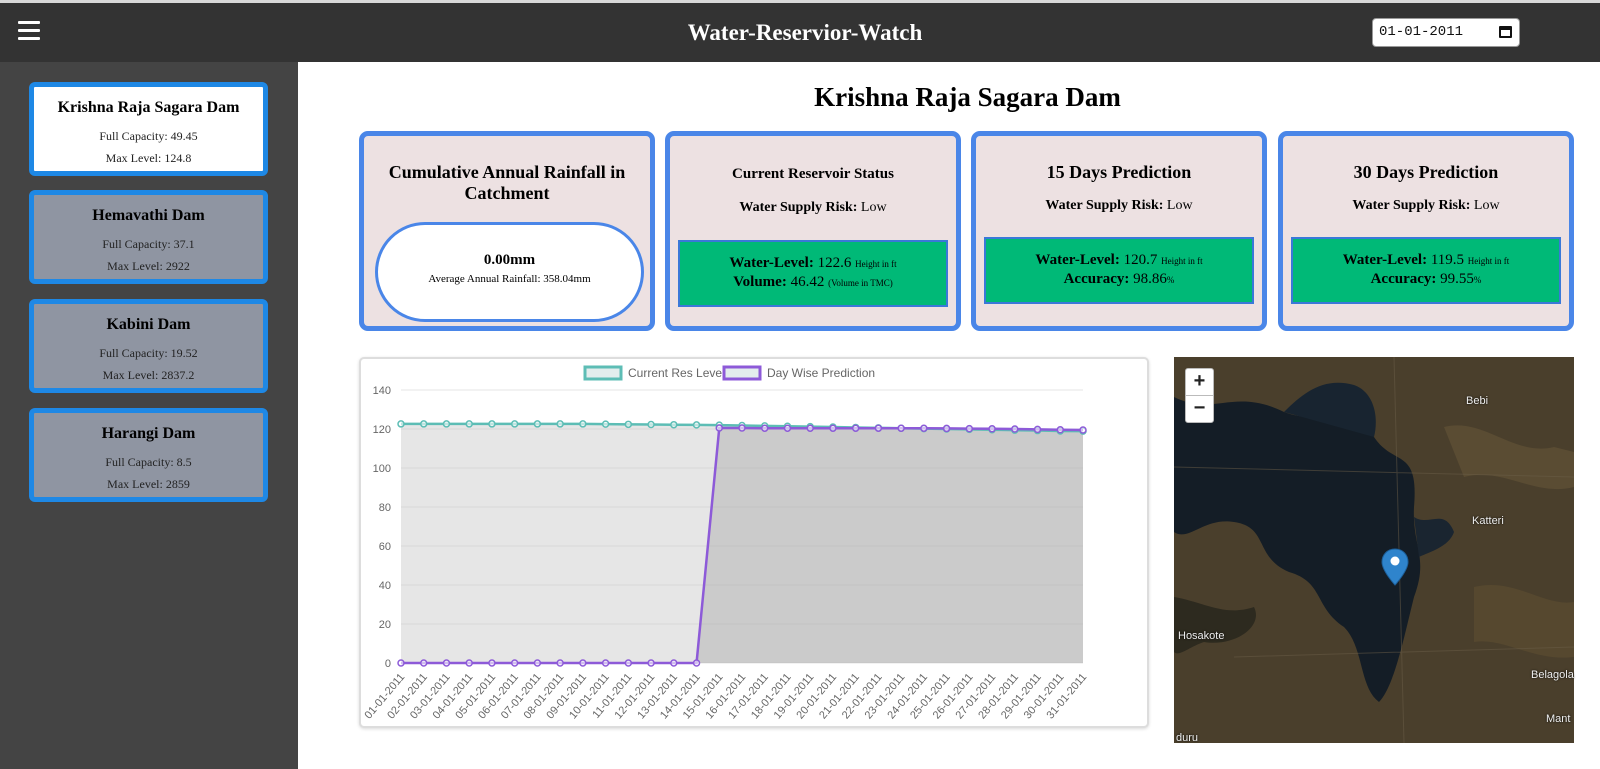 The width and height of the screenshot is (1600, 769). I want to click on date-input: 01-01-2011, so click(1446, 32).